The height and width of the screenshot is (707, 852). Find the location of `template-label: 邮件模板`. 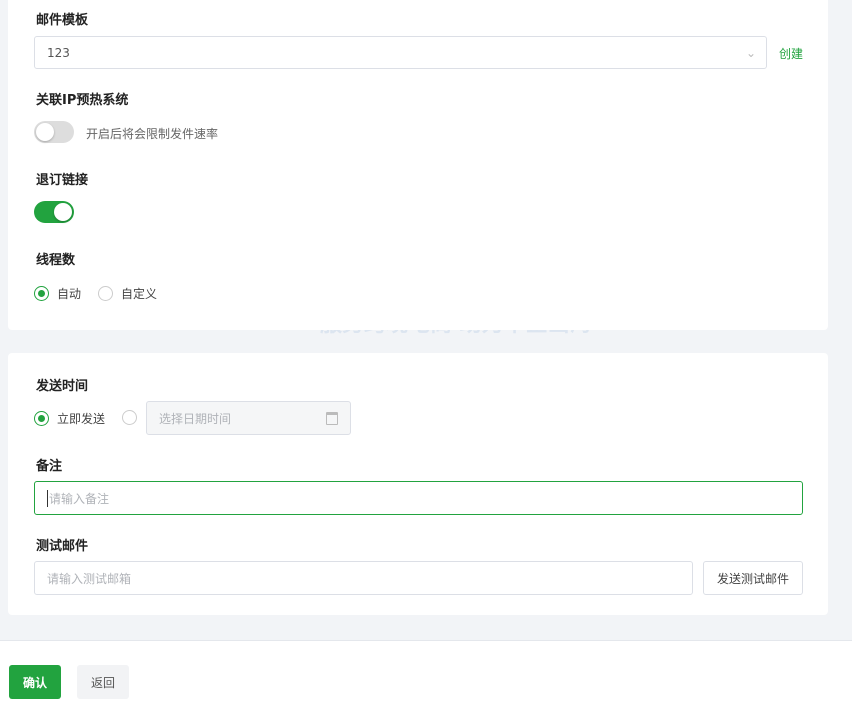

template-label: 邮件模板 is located at coordinates (62, 20).